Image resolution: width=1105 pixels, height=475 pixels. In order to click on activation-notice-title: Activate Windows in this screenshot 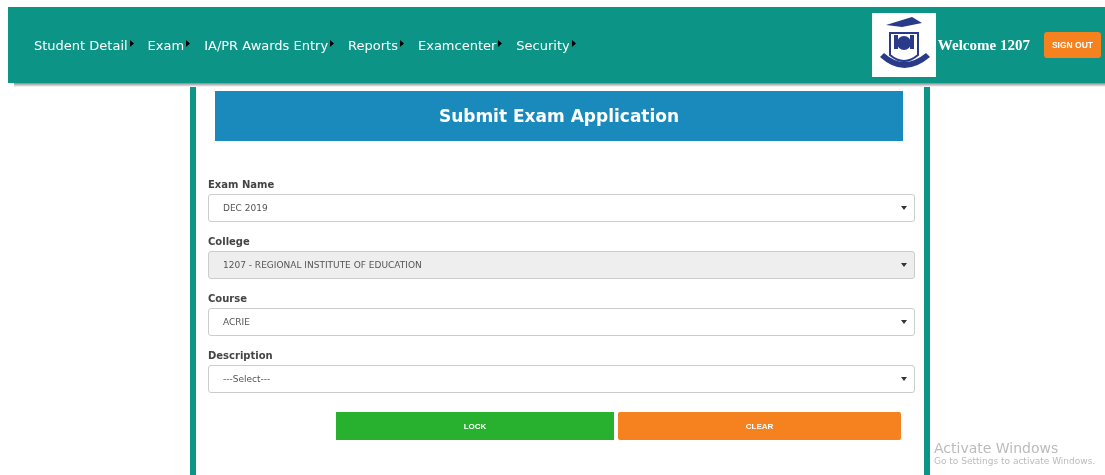, I will do `click(997, 448)`.